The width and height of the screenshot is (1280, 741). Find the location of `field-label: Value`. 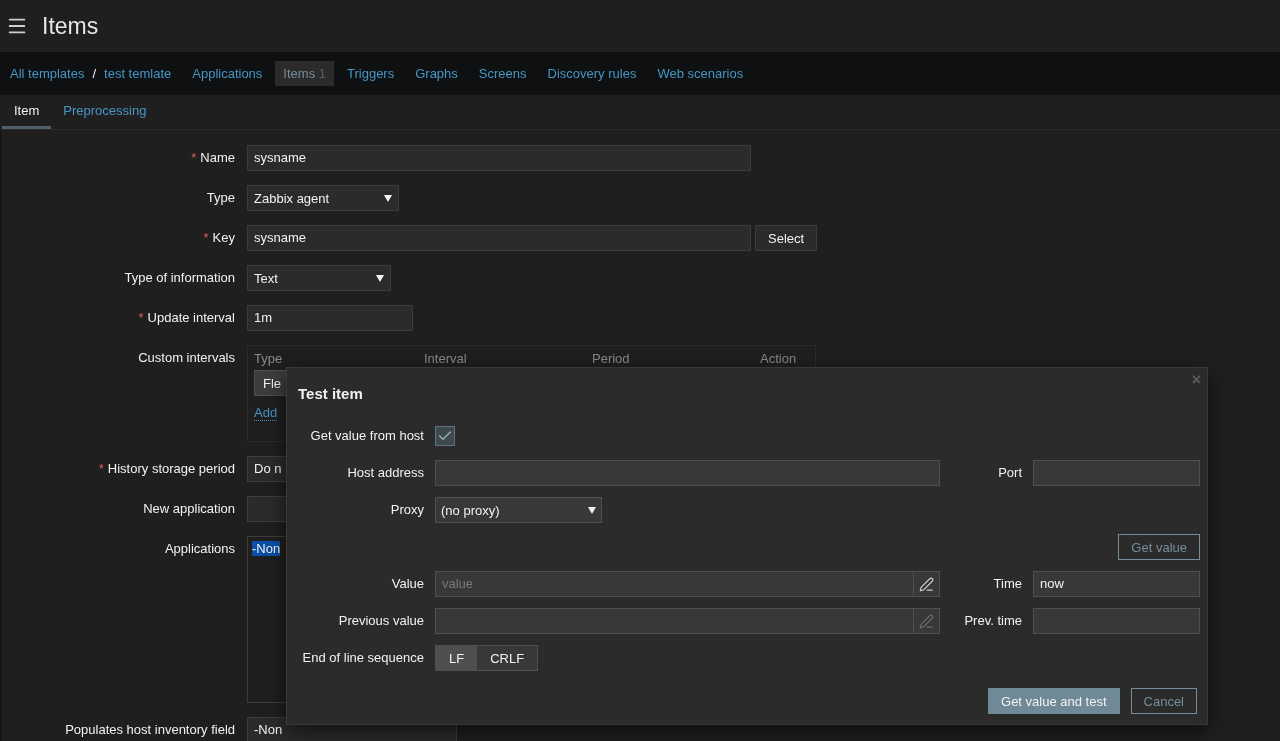

field-label: Value is located at coordinates (407, 584).